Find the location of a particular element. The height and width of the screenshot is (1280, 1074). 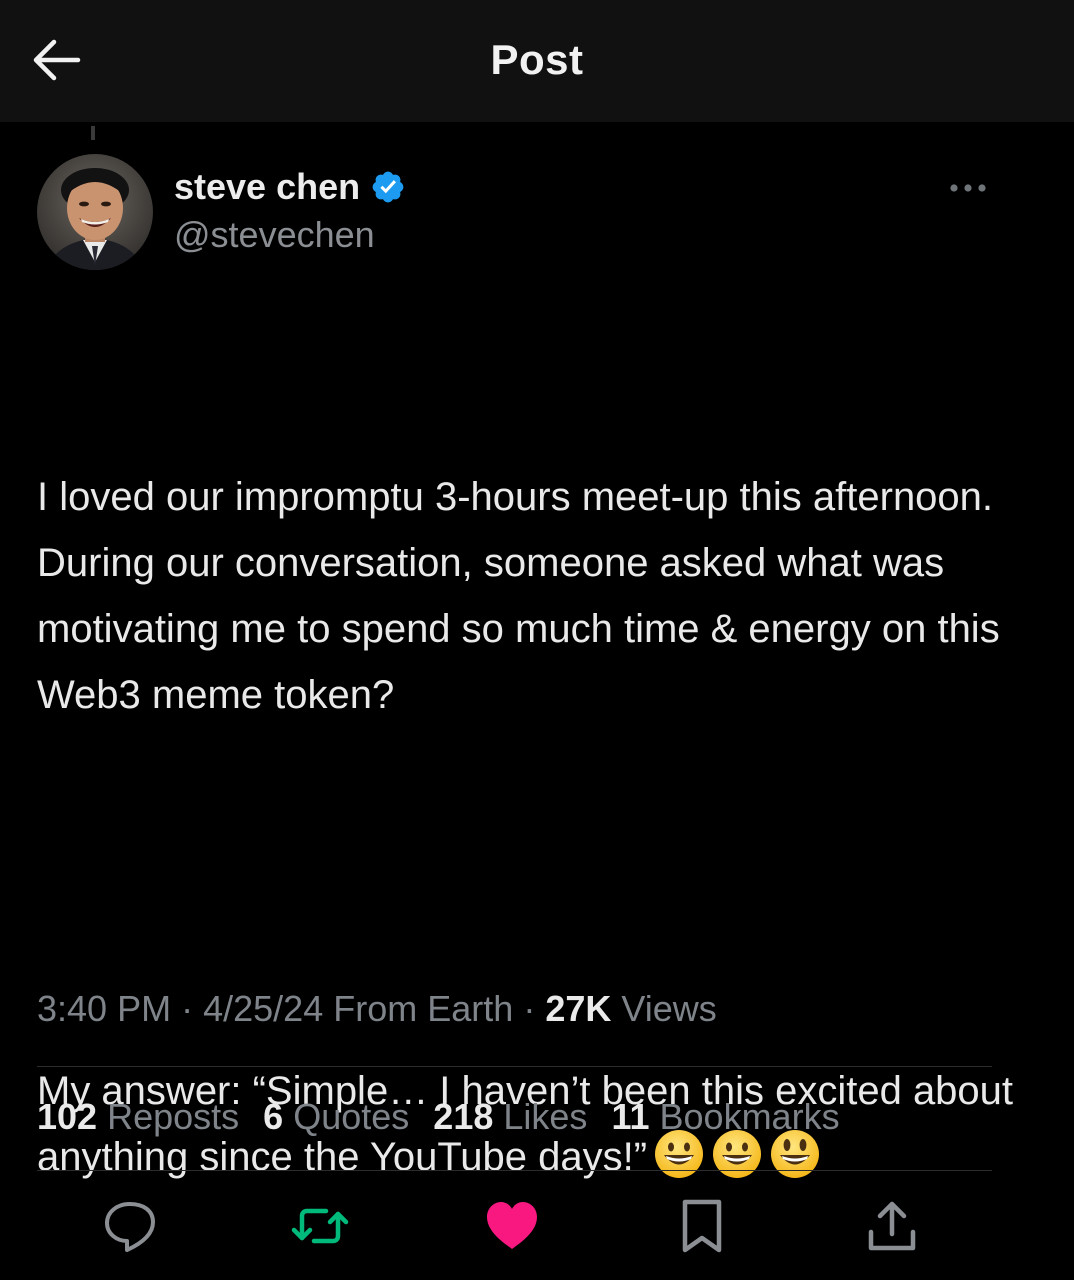

thread-connector-line is located at coordinates (93, 133).